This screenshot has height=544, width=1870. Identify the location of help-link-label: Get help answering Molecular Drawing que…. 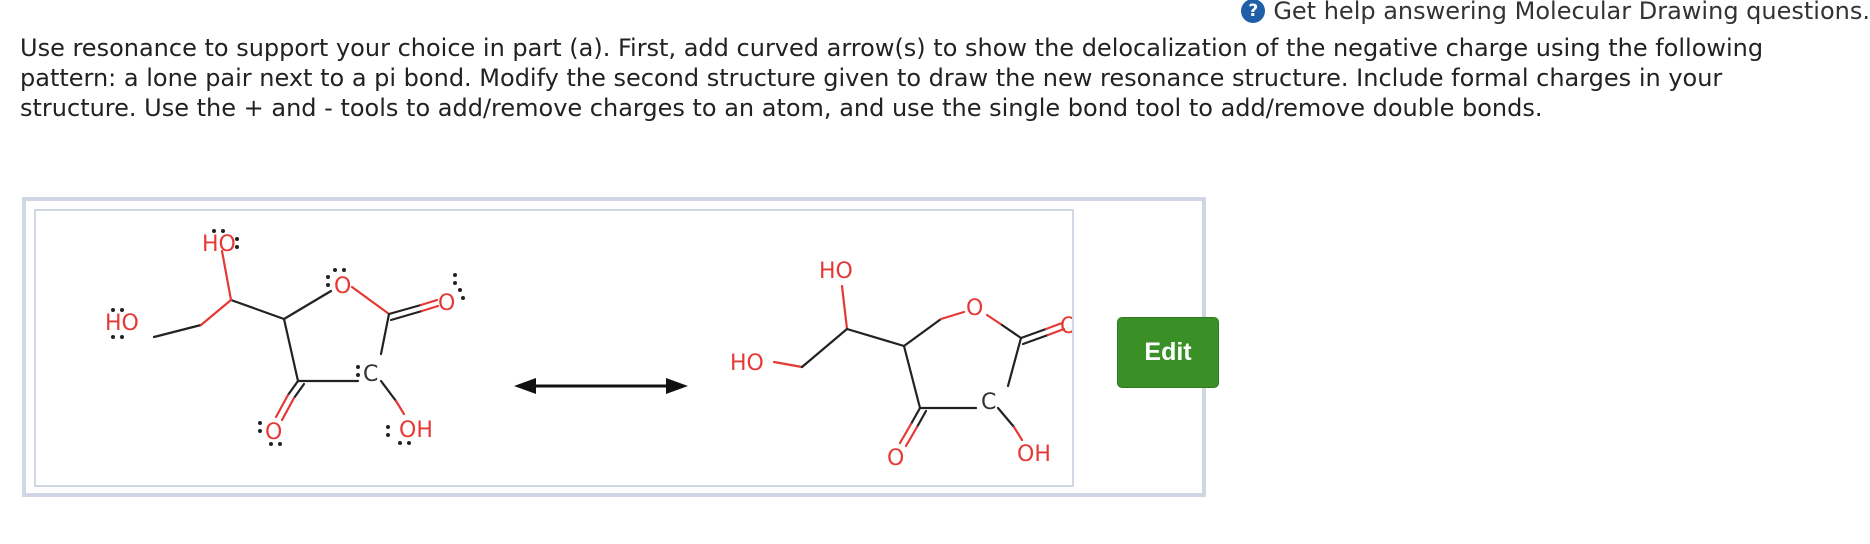
(1571, 12).